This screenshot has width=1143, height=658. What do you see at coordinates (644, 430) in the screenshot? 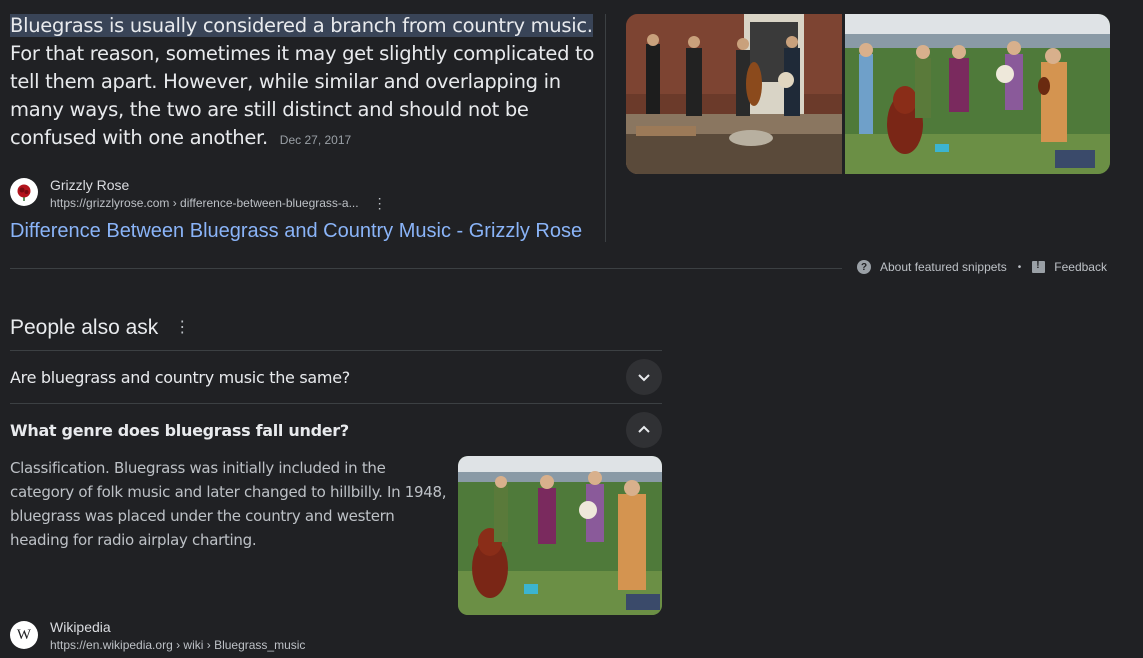
I see `chevron-up-icon` at bounding box center [644, 430].